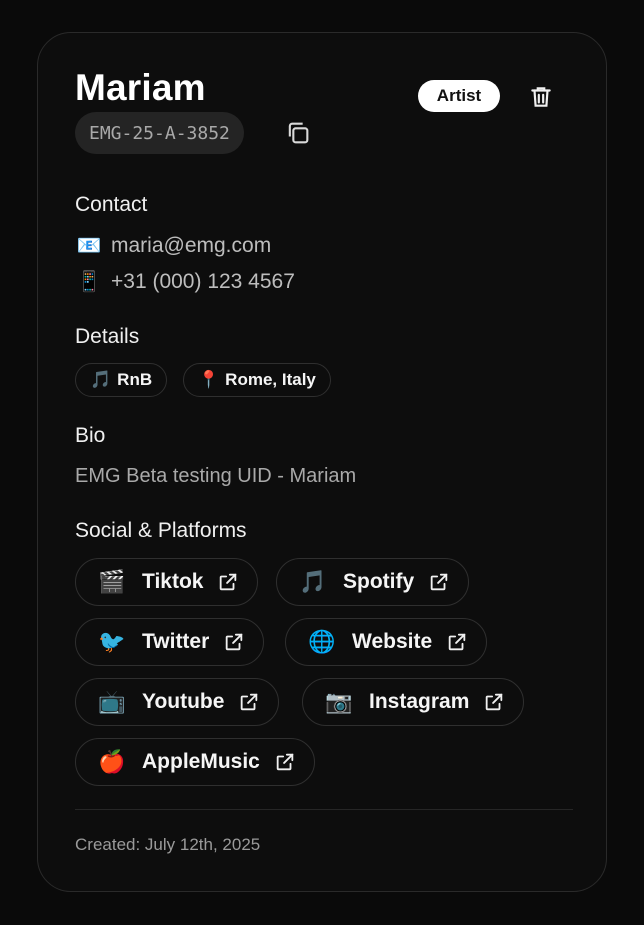  What do you see at coordinates (339, 701) in the screenshot?
I see `camera-icon: 📷` at bounding box center [339, 701].